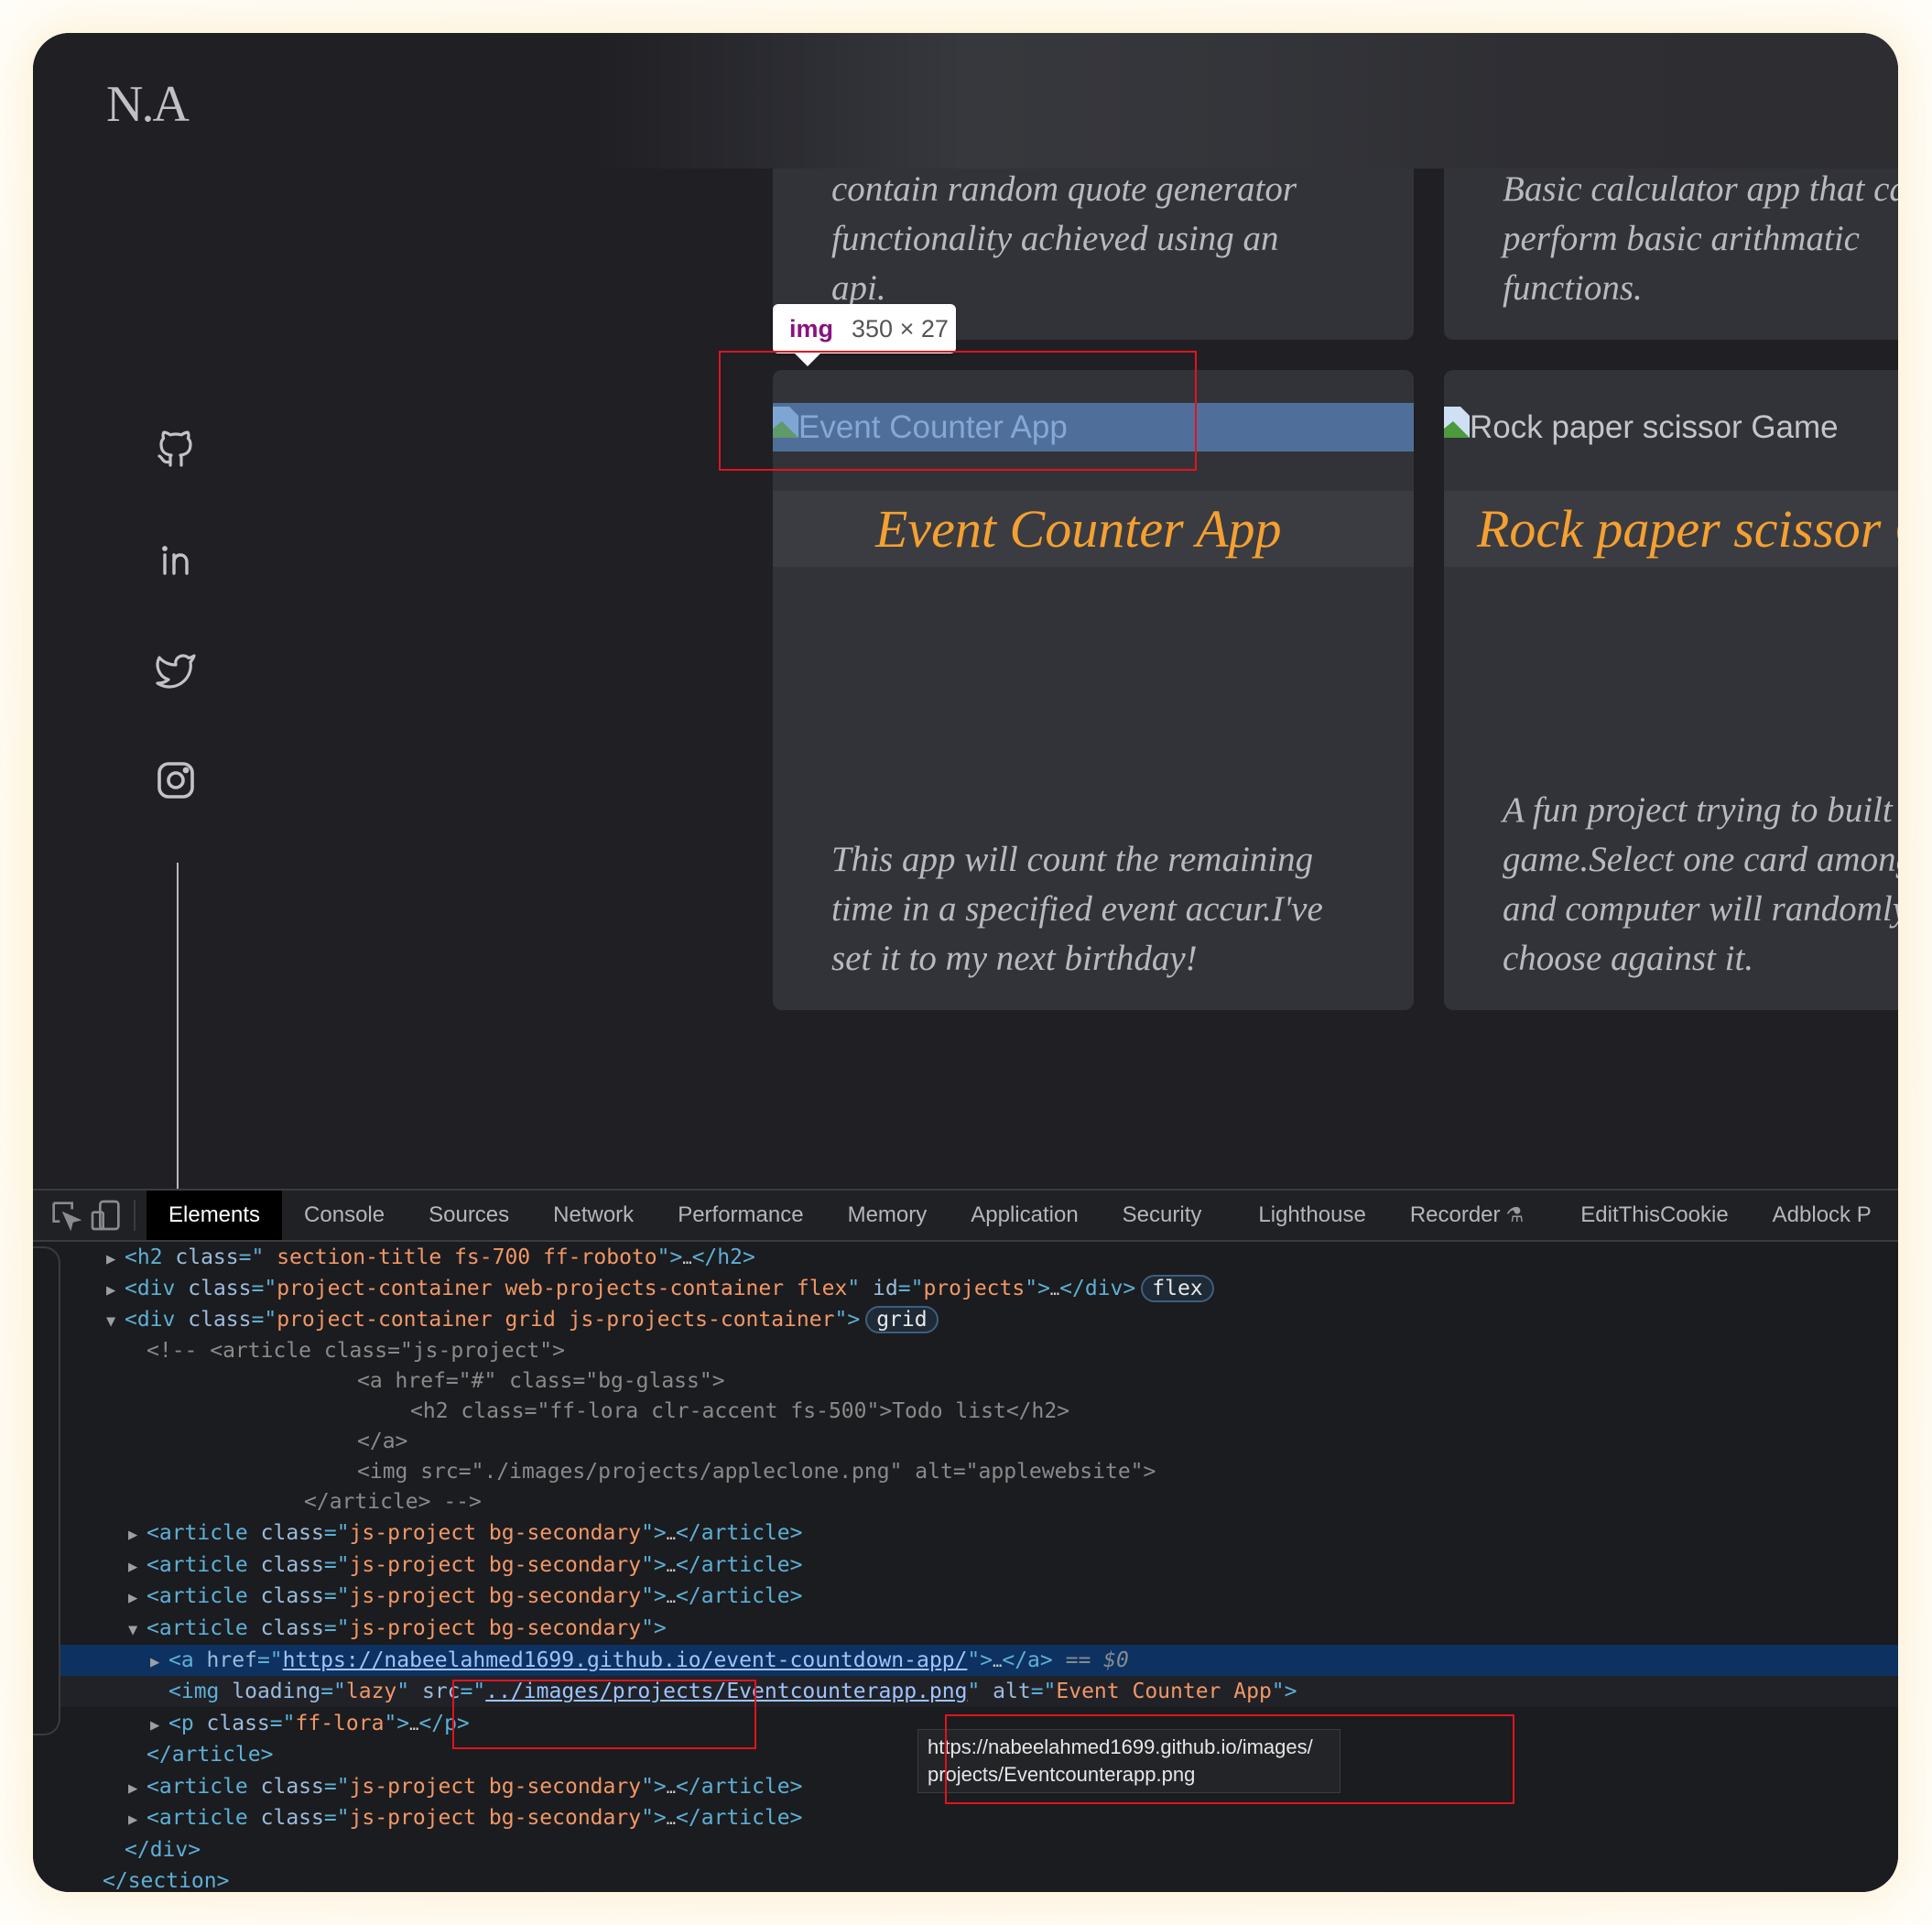  I want to click on selected-marker: == $0, so click(1097, 1660).